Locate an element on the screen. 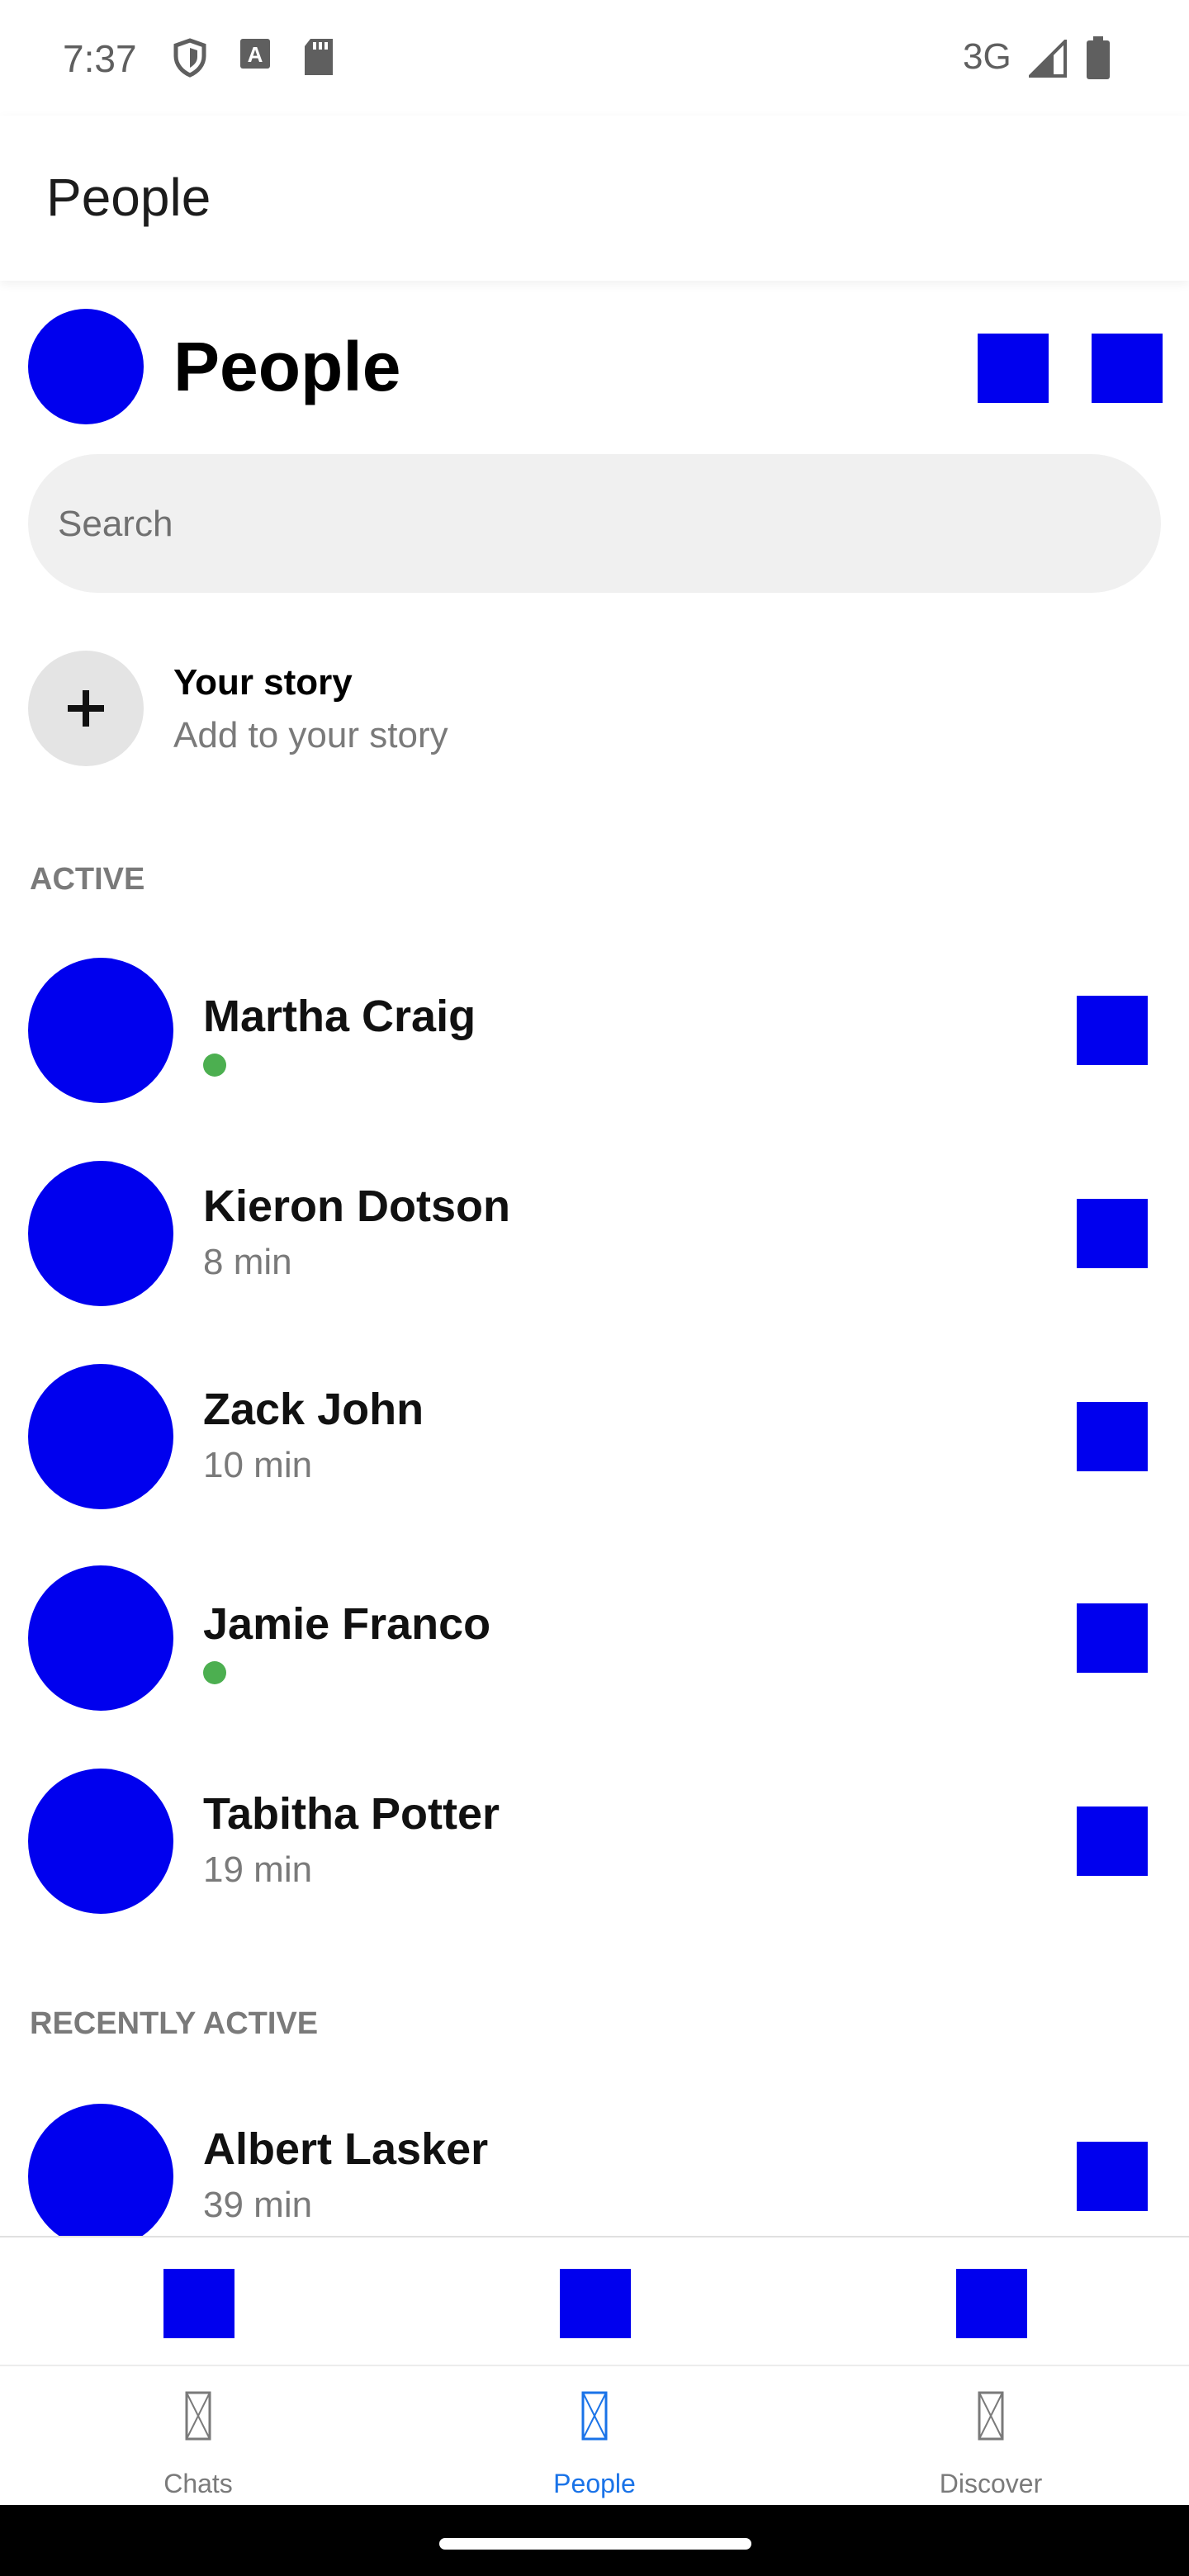 The image size is (1189, 2576). tab-label: Chats is located at coordinates (198, 2483).